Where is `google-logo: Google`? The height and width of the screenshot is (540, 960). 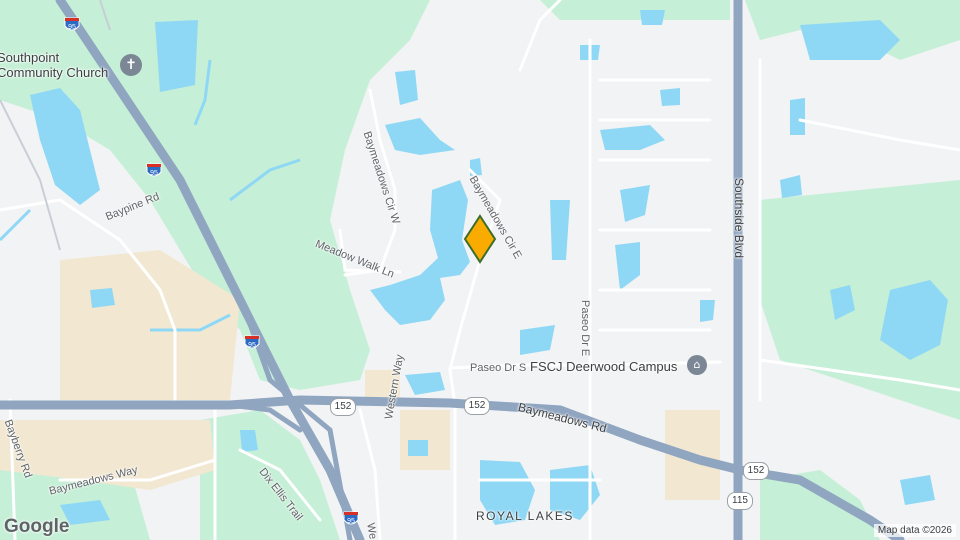 google-logo: Google is located at coordinates (36, 527).